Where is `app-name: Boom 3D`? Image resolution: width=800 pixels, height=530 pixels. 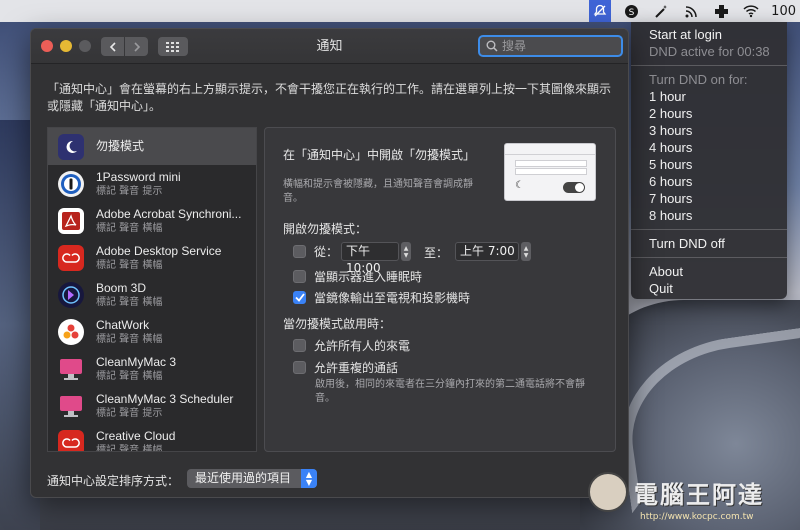 app-name: Boom 3D is located at coordinates (121, 287).